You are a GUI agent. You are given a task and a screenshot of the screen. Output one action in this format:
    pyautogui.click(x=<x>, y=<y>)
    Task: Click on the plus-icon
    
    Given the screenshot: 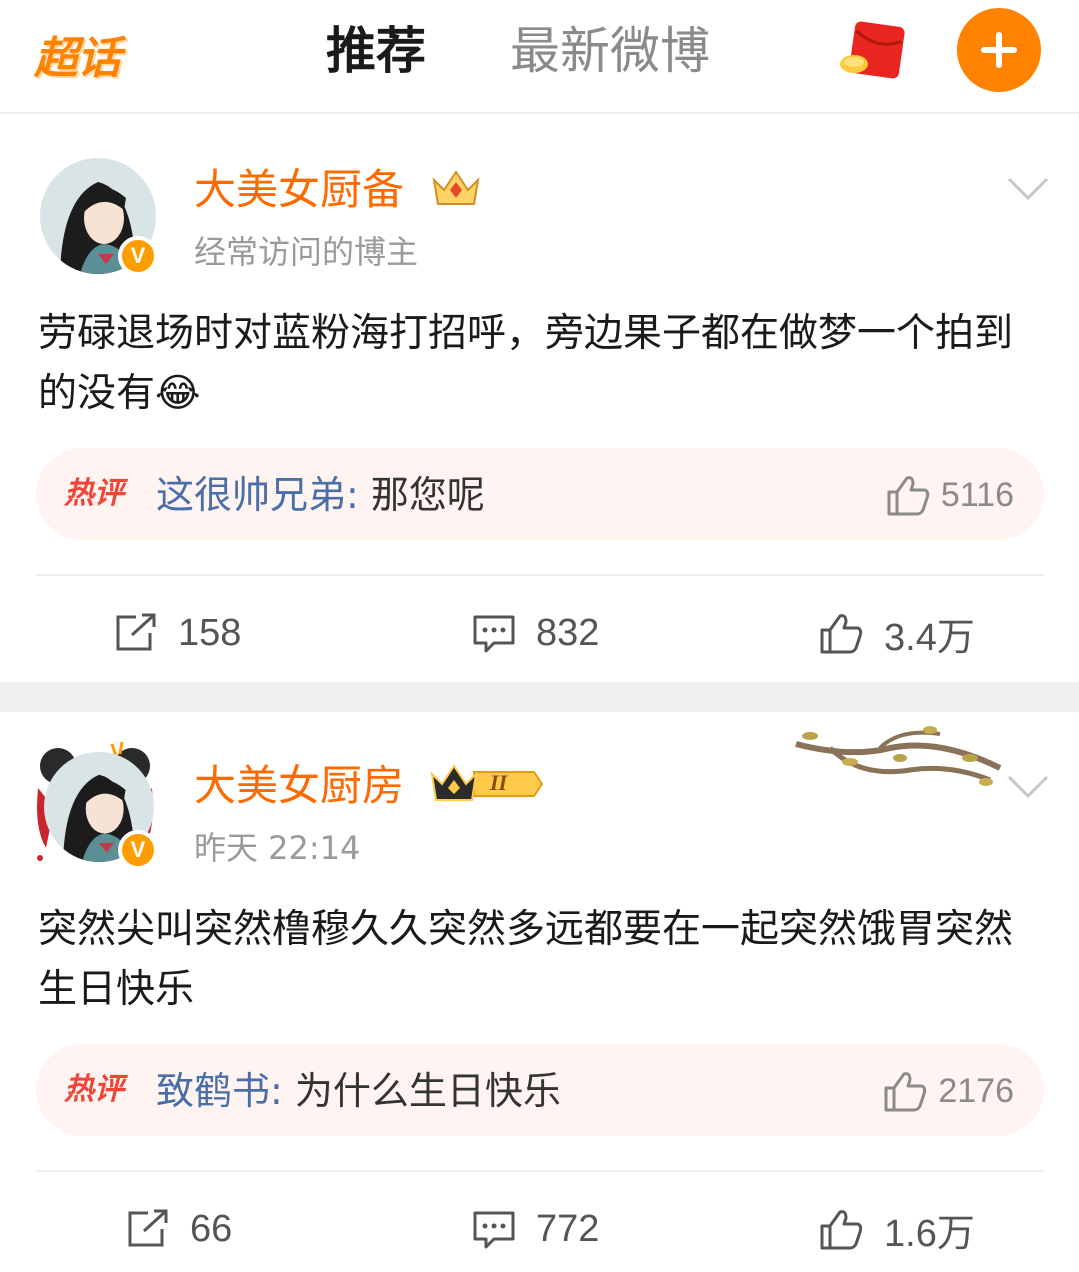 What is the action you would take?
    pyautogui.click(x=999, y=50)
    